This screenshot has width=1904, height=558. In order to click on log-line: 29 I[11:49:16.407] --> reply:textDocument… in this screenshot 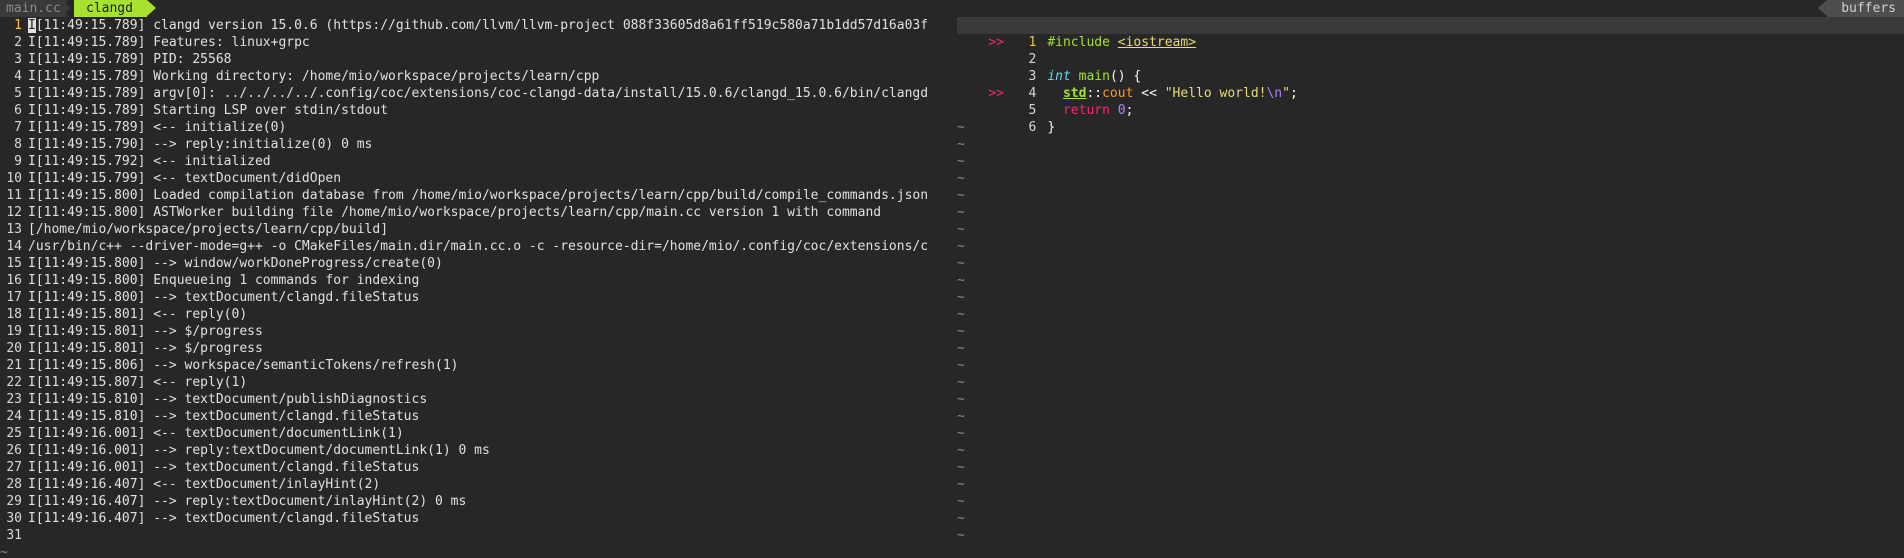, I will do `click(475, 501)`.